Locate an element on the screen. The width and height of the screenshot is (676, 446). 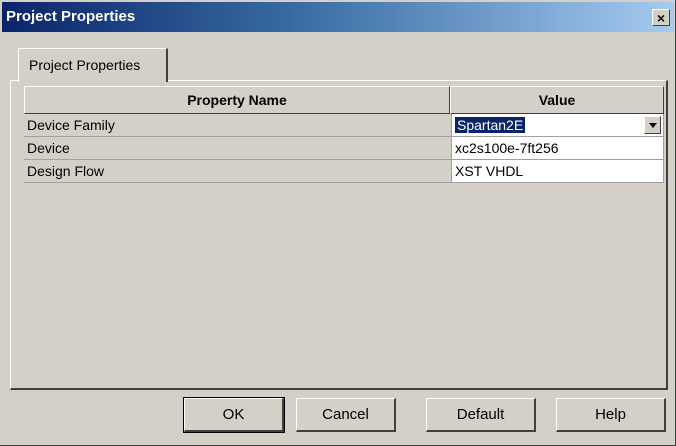
property-name-cell: Design Flow is located at coordinates (238, 171).